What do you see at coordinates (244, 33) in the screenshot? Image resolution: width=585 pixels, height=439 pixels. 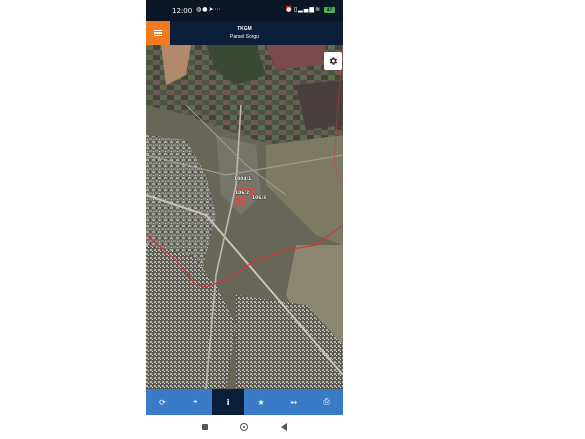 I see `app-bar: TKGM Parsel Sorgu` at bounding box center [244, 33].